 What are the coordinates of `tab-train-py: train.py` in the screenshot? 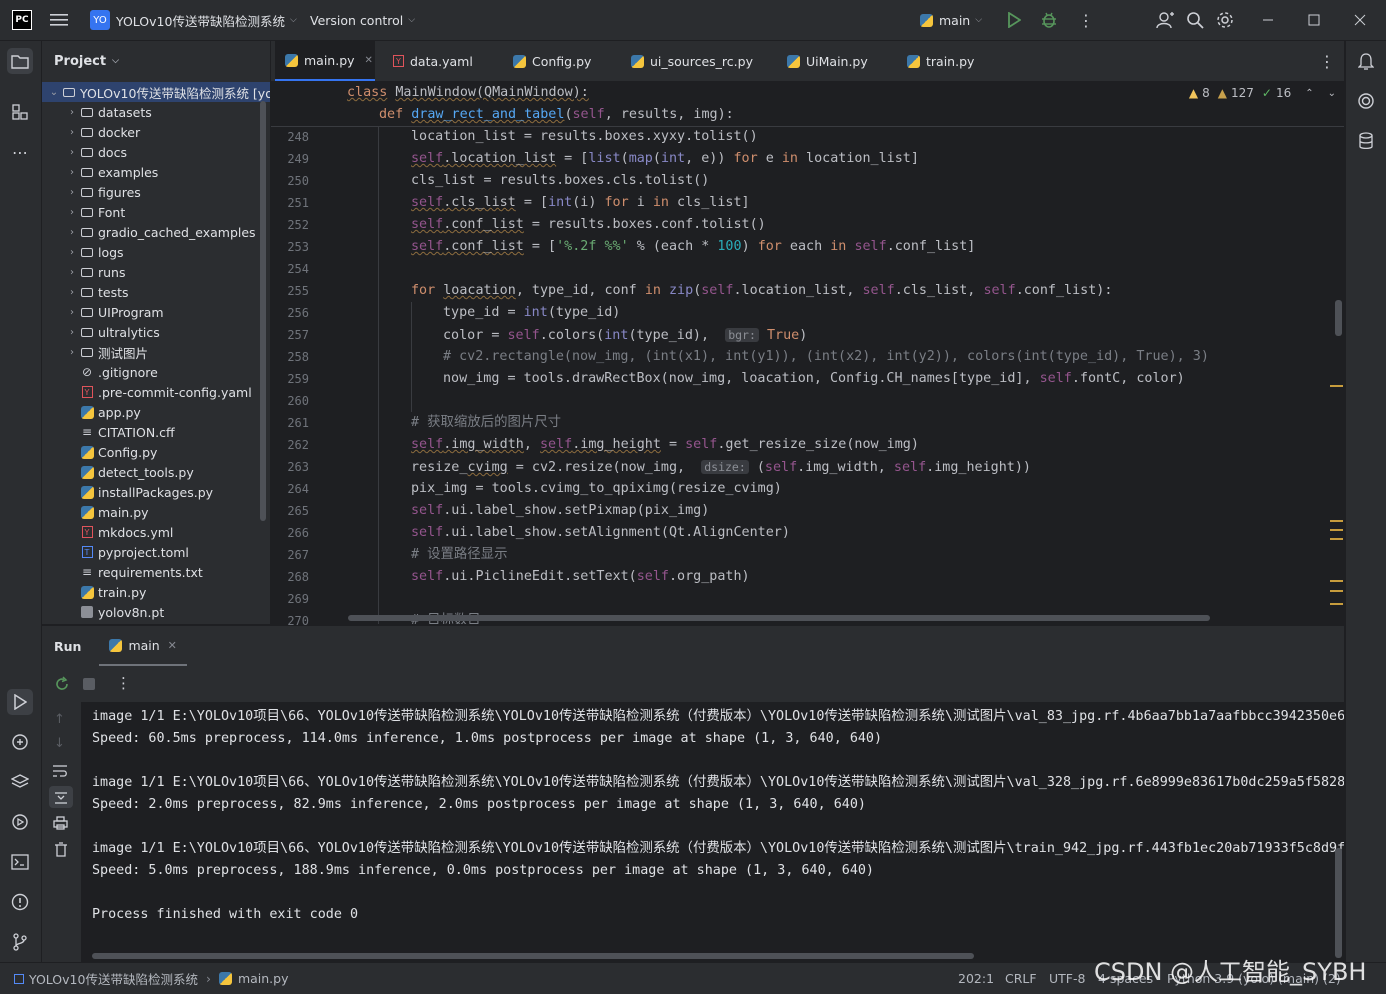 It's located at (942, 61).